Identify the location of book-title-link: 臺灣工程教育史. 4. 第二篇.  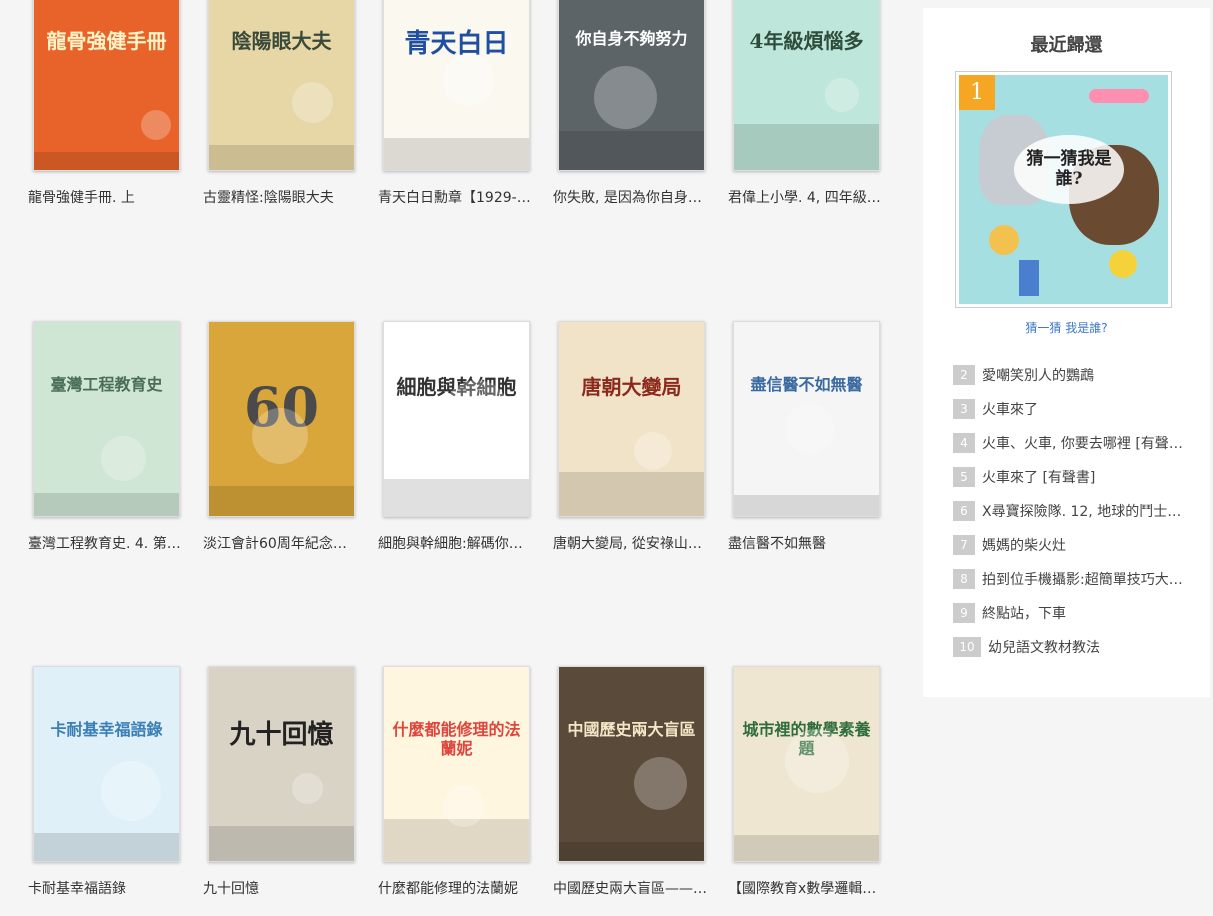
(105, 543).